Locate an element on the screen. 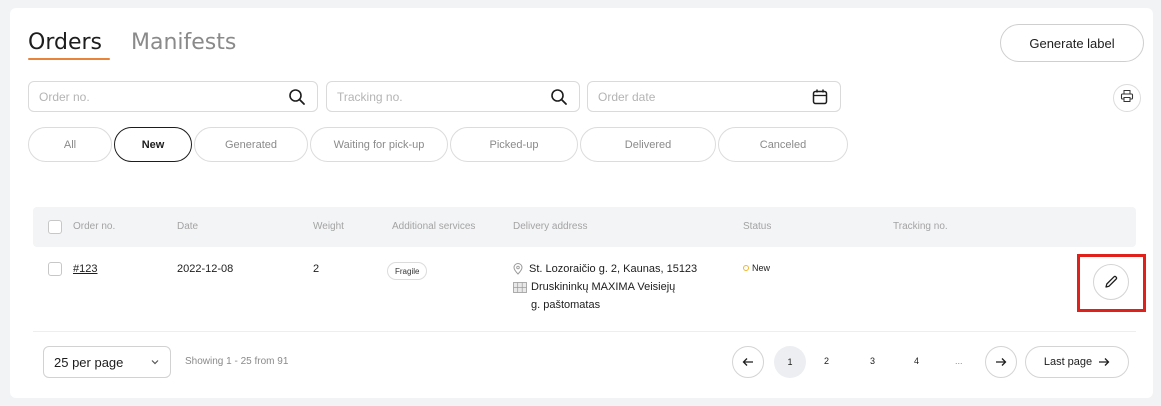 The image size is (1161, 406). edit-order-button is located at coordinates (1111, 282).